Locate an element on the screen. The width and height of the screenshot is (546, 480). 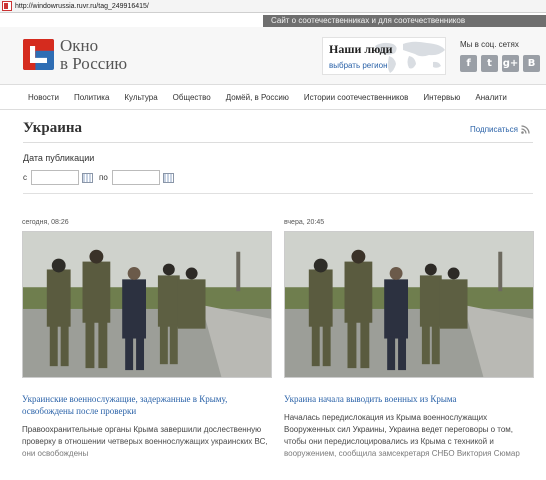
filter-divider is located at coordinates (278, 193).